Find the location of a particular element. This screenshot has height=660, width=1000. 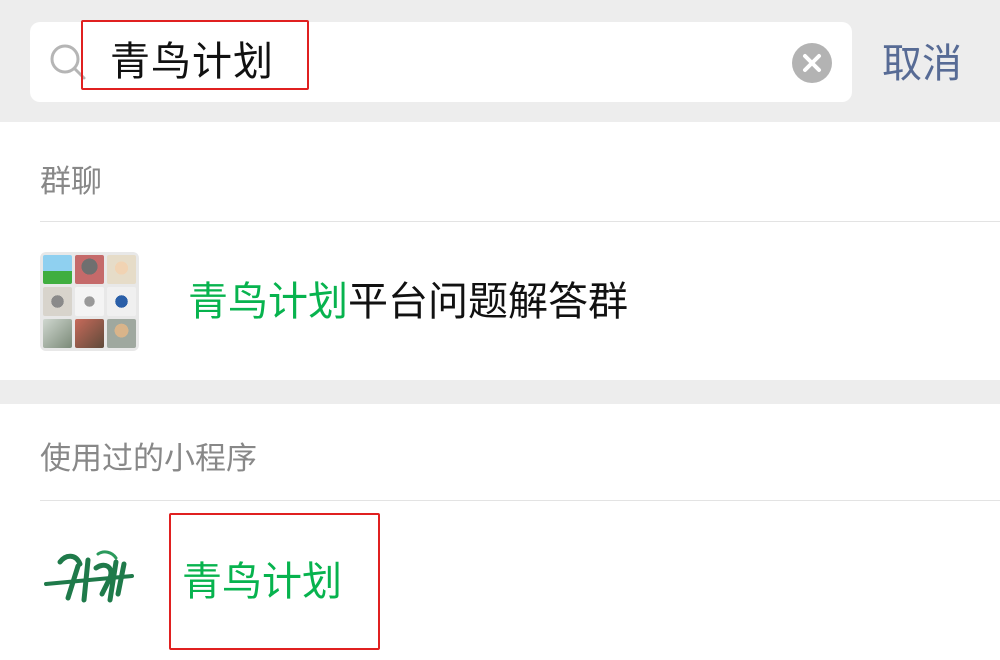

mini-program-logo is located at coordinates (89, 576).